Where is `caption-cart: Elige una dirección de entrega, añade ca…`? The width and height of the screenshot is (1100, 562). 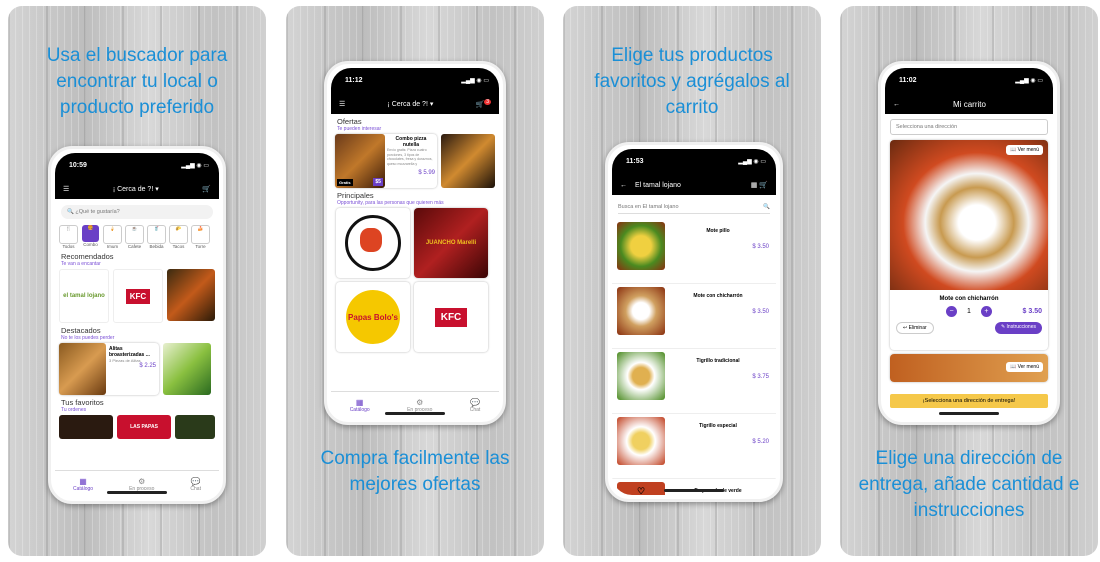 caption-cart: Elige una dirección de entrega, añade ca… is located at coordinates (969, 484).